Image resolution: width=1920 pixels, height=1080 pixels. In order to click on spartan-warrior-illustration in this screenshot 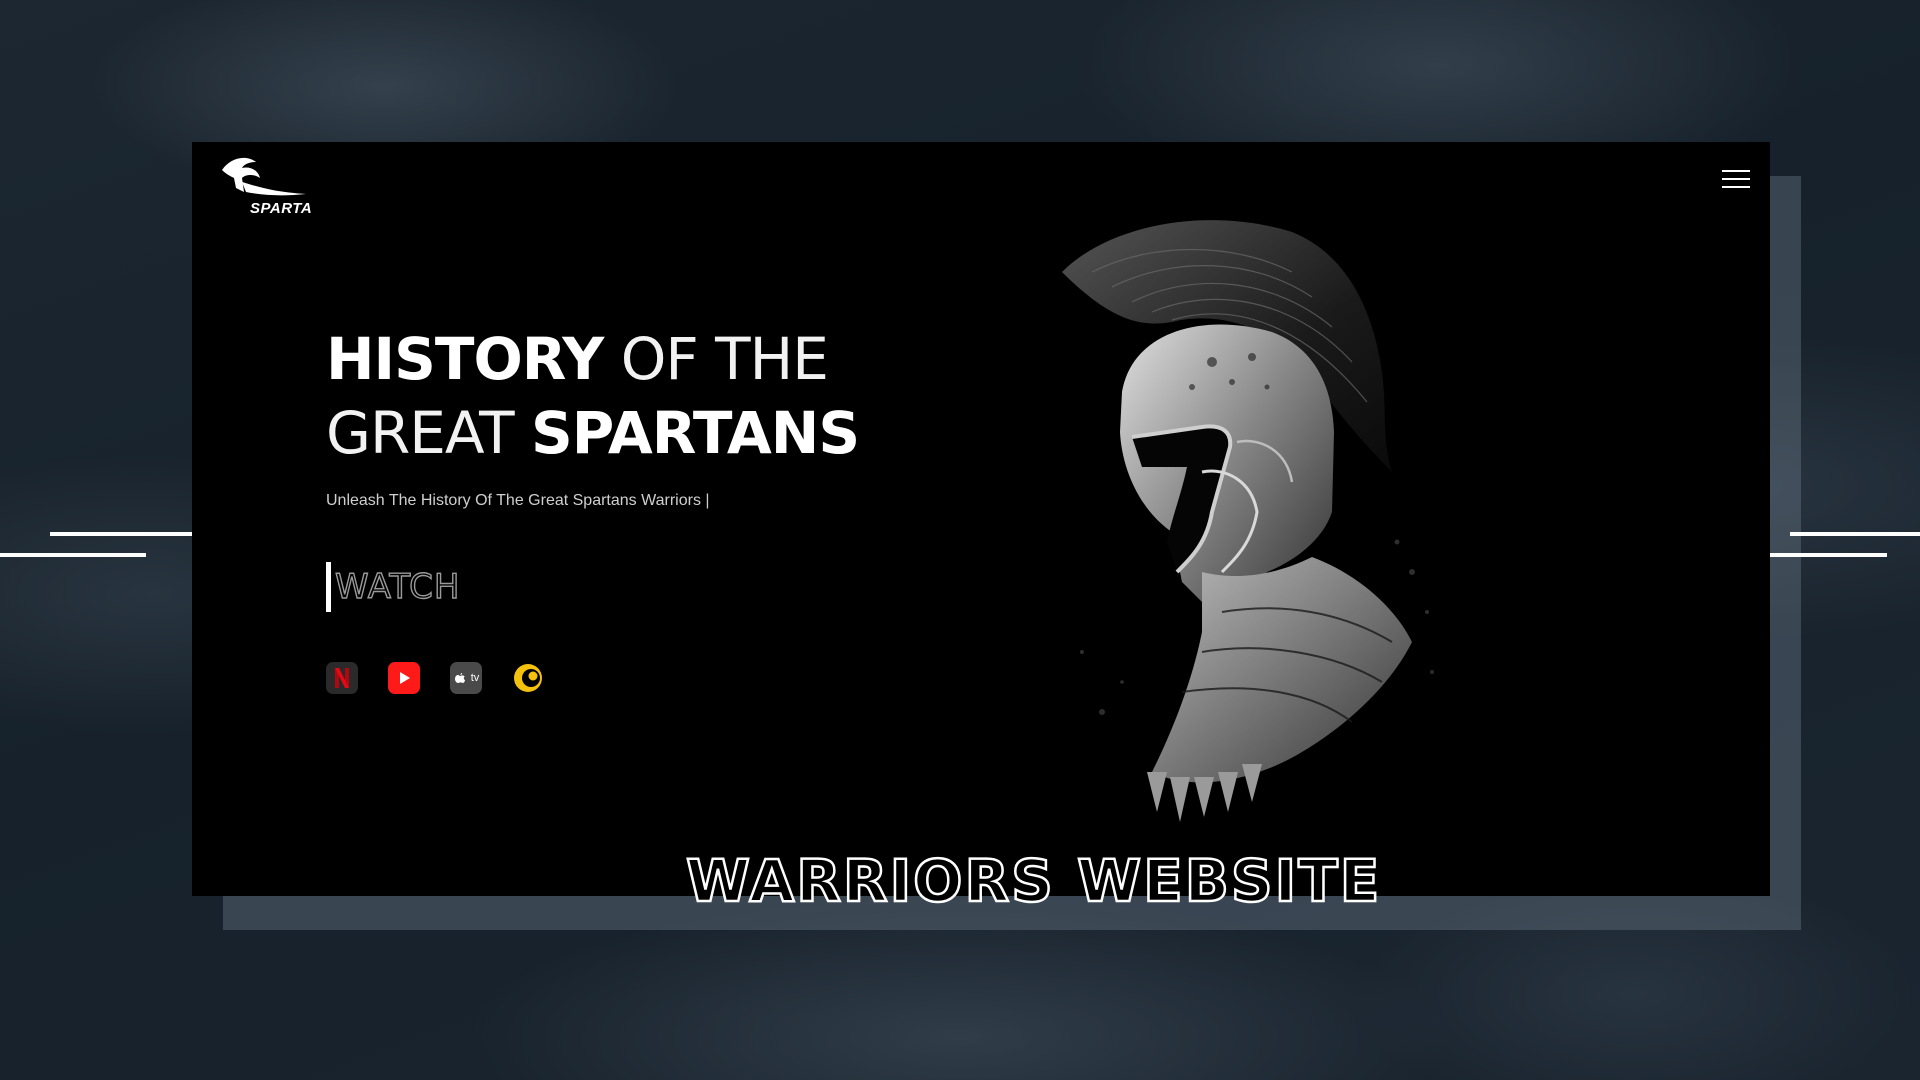, I will do `click(1248, 521)`.